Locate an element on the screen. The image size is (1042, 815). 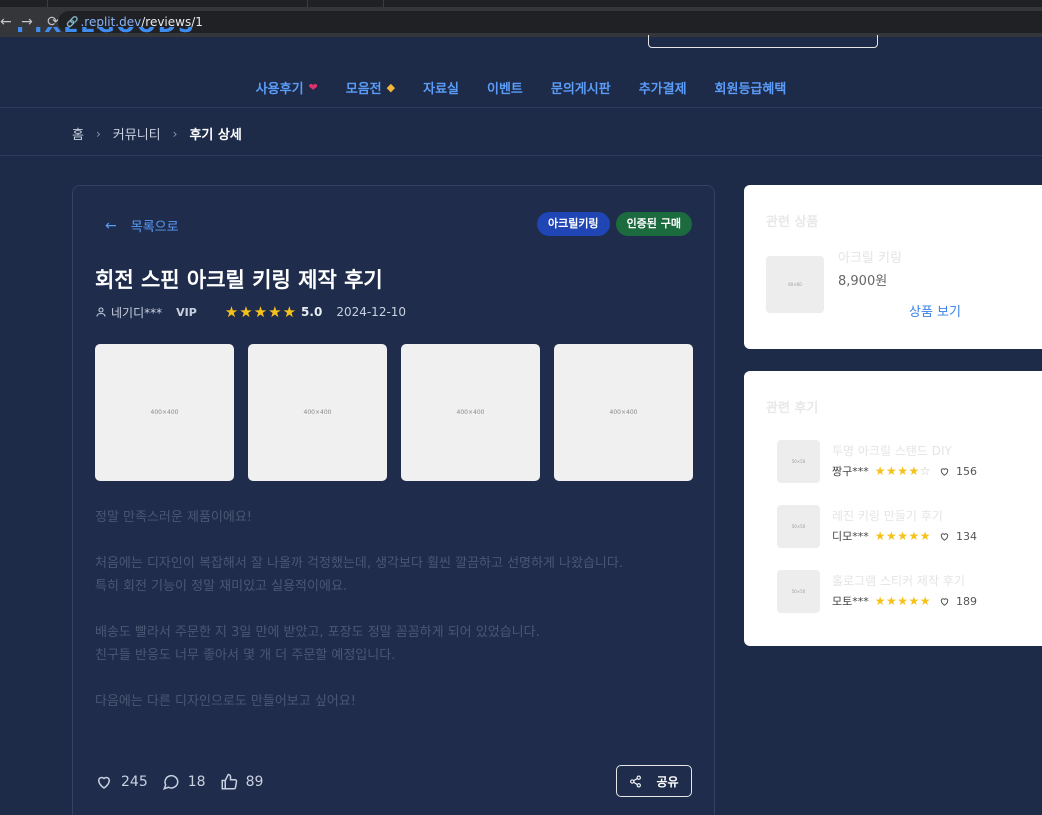
nav-label: 추가결제 is located at coordinates (662, 89).